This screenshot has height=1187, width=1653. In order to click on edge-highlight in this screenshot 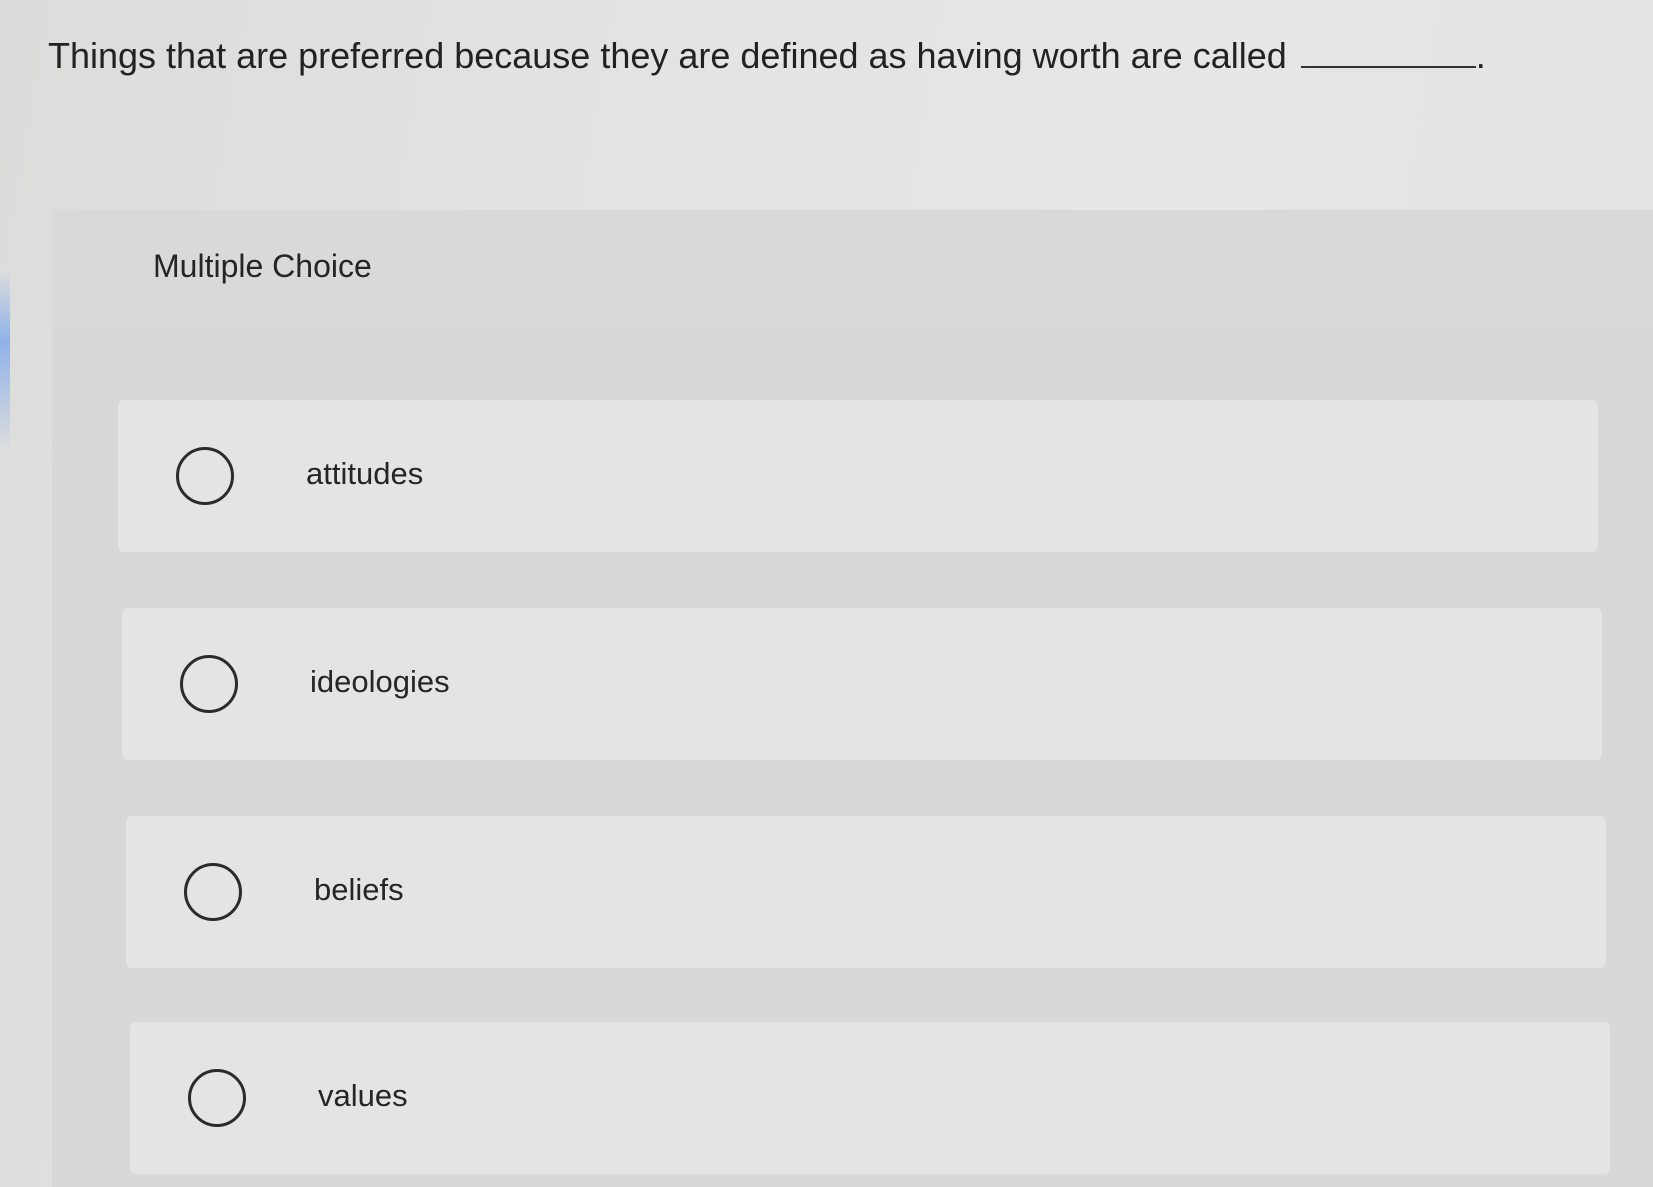, I will do `click(5, 360)`.